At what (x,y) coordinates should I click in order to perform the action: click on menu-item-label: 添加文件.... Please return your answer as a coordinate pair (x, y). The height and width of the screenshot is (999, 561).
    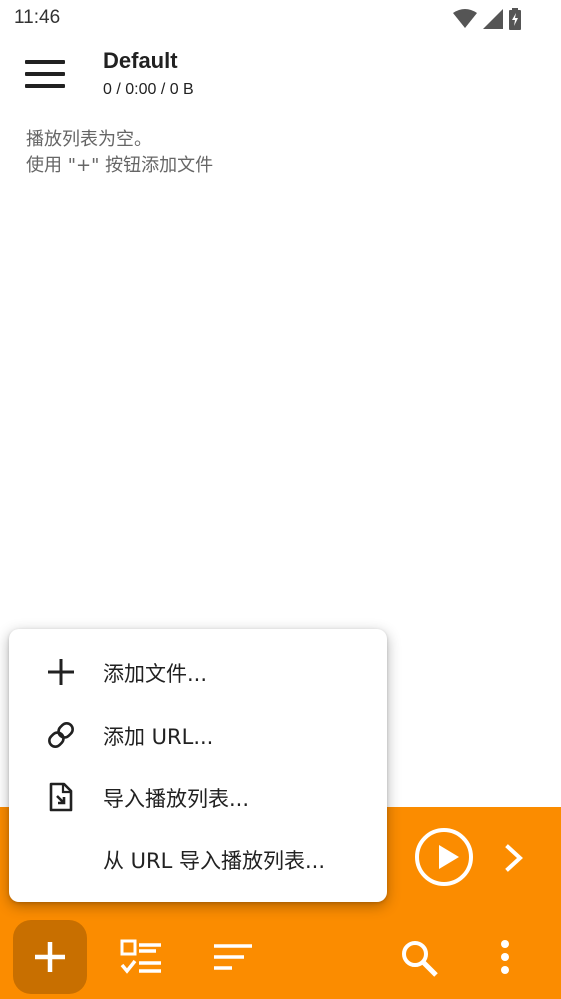
    Looking at the image, I should click on (155, 674).